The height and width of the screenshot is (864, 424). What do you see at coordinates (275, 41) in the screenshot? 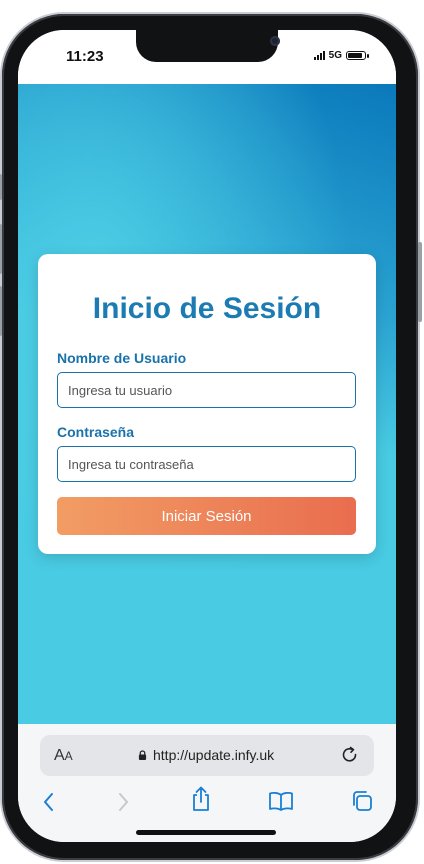
I see `camera-icon` at bounding box center [275, 41].